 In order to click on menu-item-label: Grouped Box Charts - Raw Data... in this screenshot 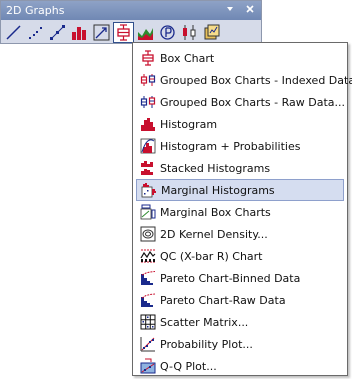, I will do `click(252, 102)`.